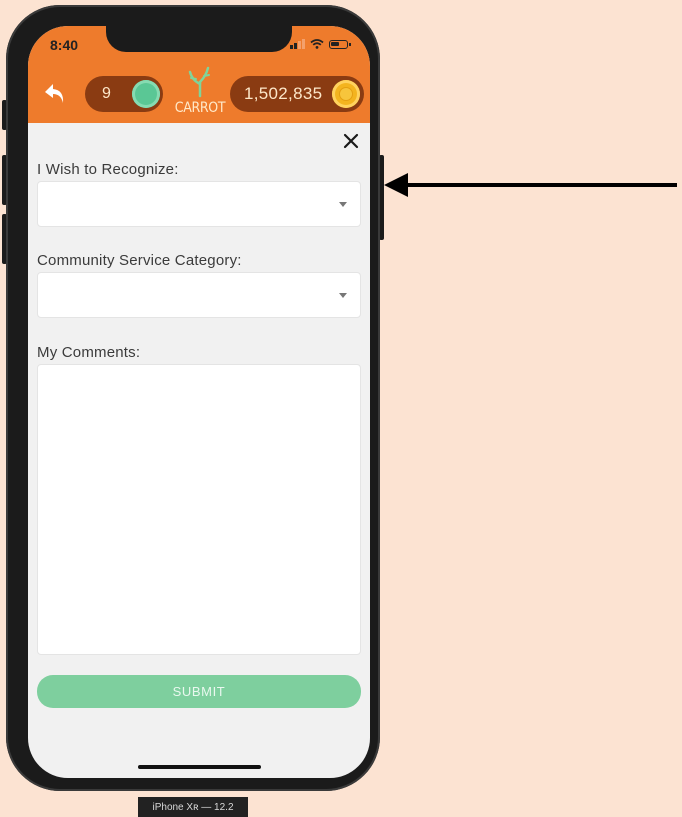  I want to click on home-indicator, so click(199, 767).